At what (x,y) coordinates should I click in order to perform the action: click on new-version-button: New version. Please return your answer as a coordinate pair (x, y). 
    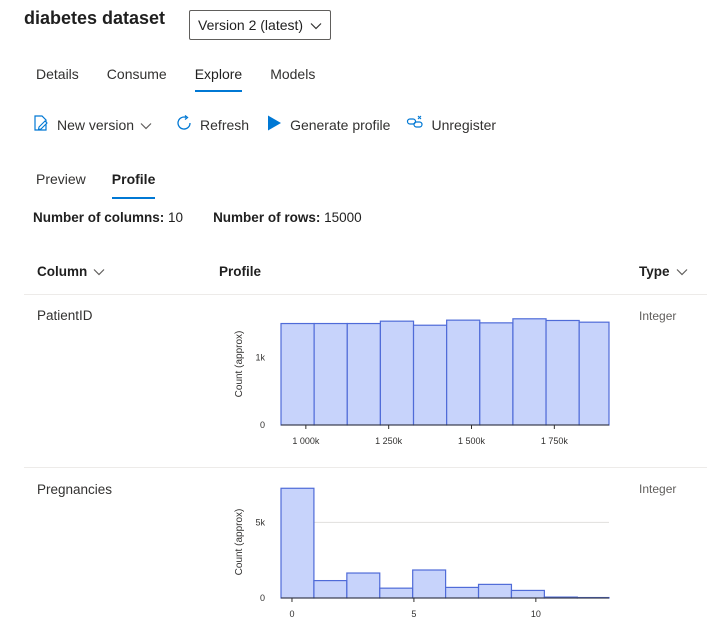
    Looking at the image, I should click on (95, 124).